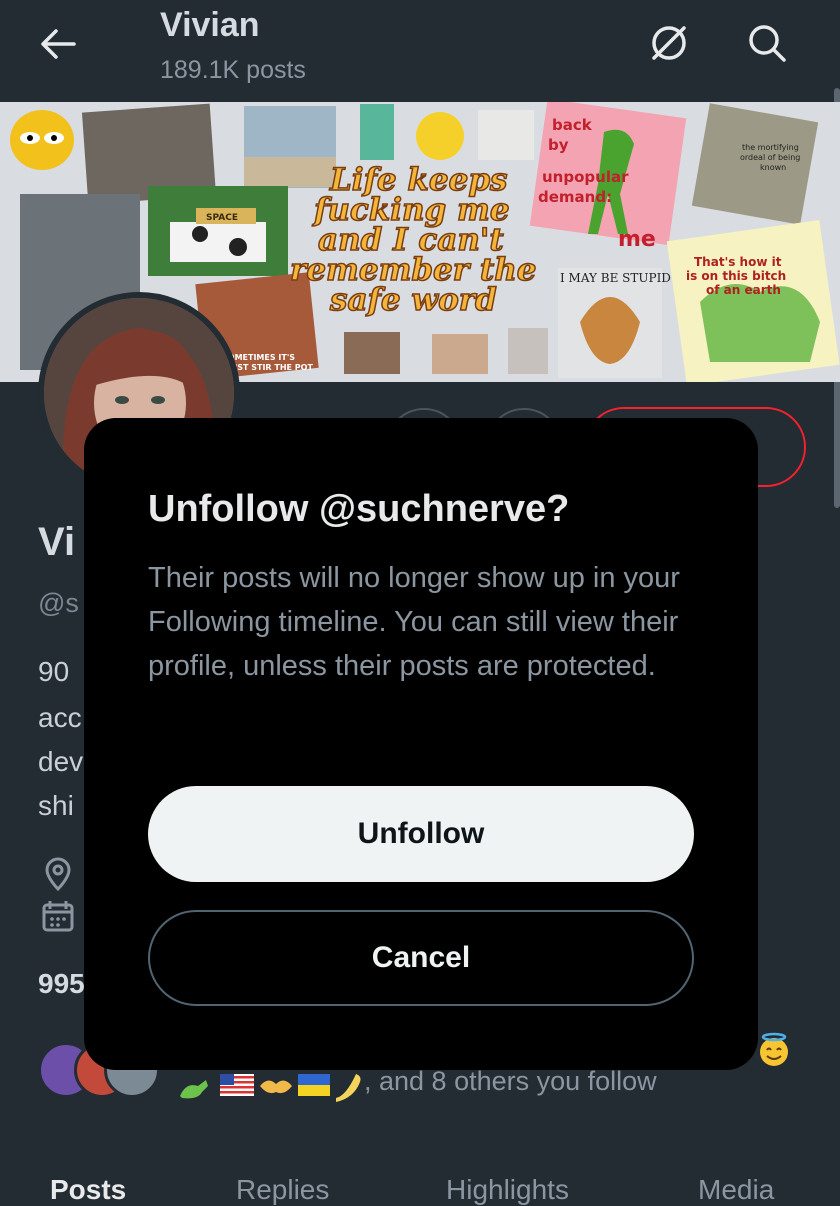  What do you see at coordinates (507, 1190) in the screenshot?
I see `tab-highlights: Highlights` at bounding box center [507, 1190].